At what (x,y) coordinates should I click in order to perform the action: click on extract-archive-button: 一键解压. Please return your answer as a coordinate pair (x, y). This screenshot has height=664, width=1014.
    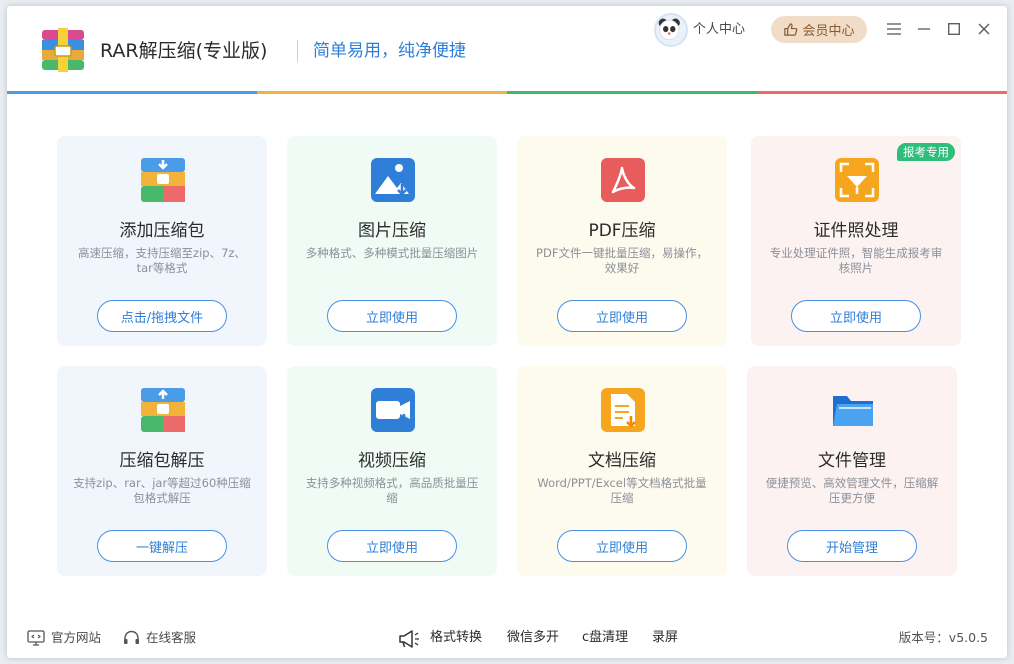
    Looking at the image, I should click on (162, 546).